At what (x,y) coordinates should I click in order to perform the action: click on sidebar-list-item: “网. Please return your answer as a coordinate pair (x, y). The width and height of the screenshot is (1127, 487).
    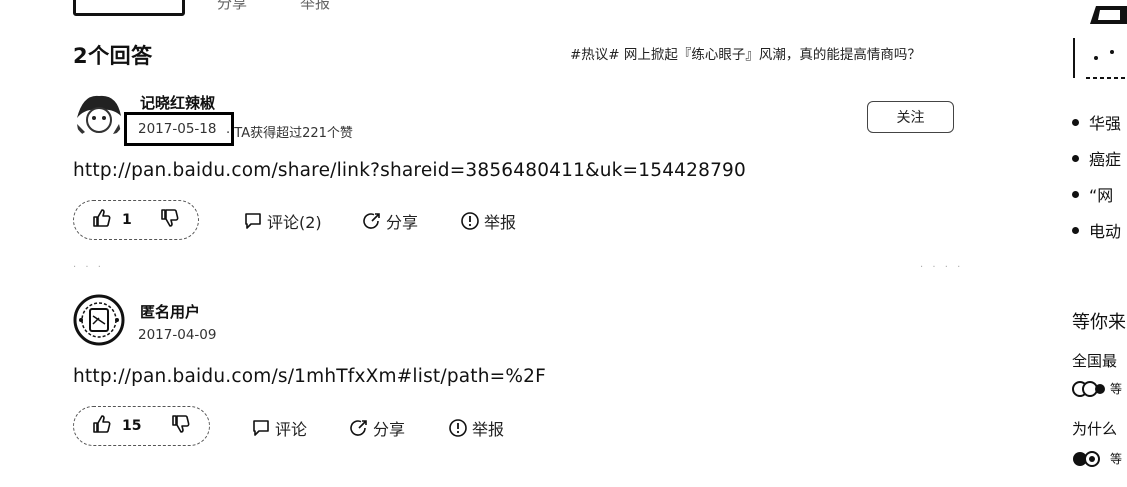
    Looking at the image, I should click on (1096, 194).